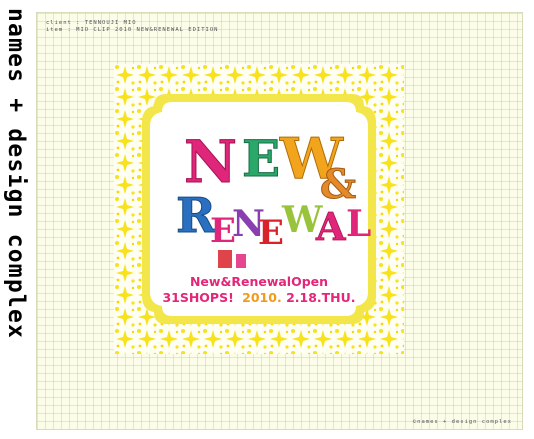  Describe the element at coordinates (462, 422) in the screenshot. I see `footer-credit: ©names + design complex` at that location.